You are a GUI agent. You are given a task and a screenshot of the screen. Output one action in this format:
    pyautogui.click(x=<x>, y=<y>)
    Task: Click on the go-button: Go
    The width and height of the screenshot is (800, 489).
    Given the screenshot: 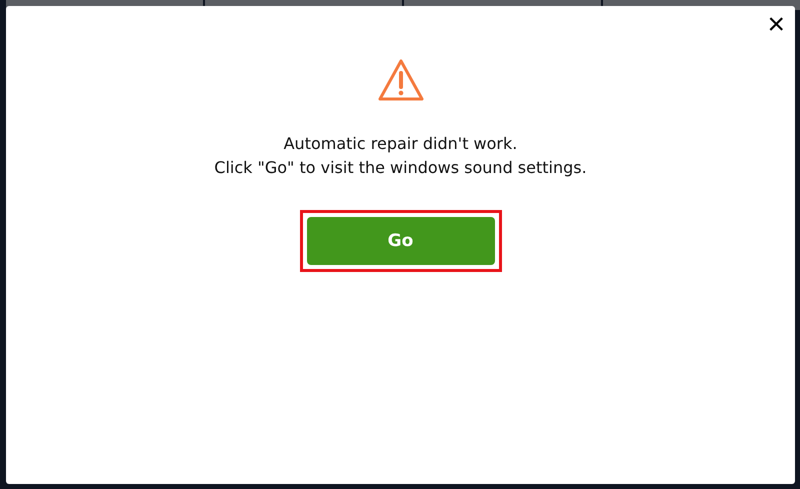 What is the action you would take?
    pyautogui.click(x=400, y=241)
    